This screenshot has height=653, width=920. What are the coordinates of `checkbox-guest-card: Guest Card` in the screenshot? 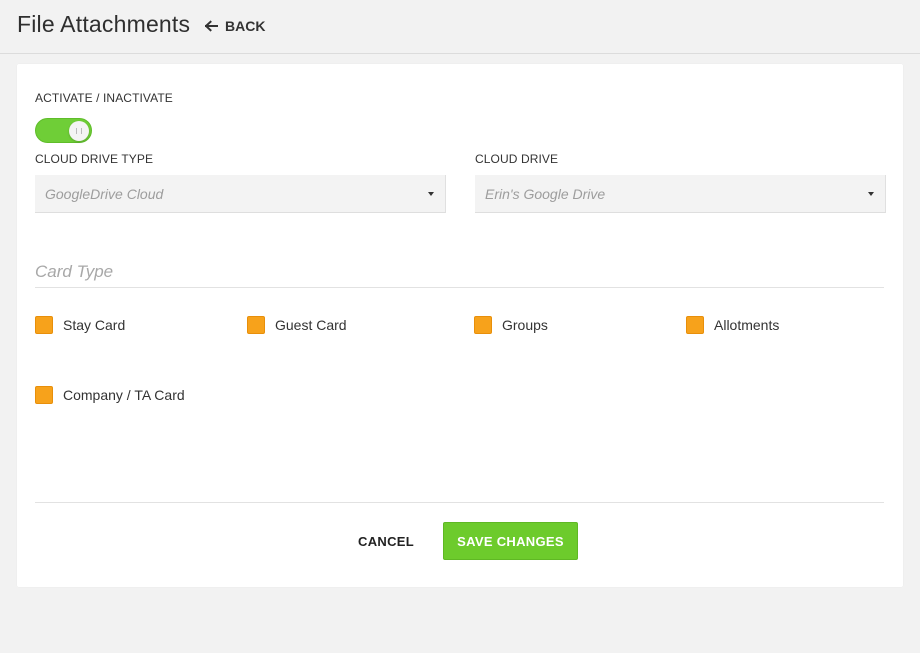 It's located at (297, 325).